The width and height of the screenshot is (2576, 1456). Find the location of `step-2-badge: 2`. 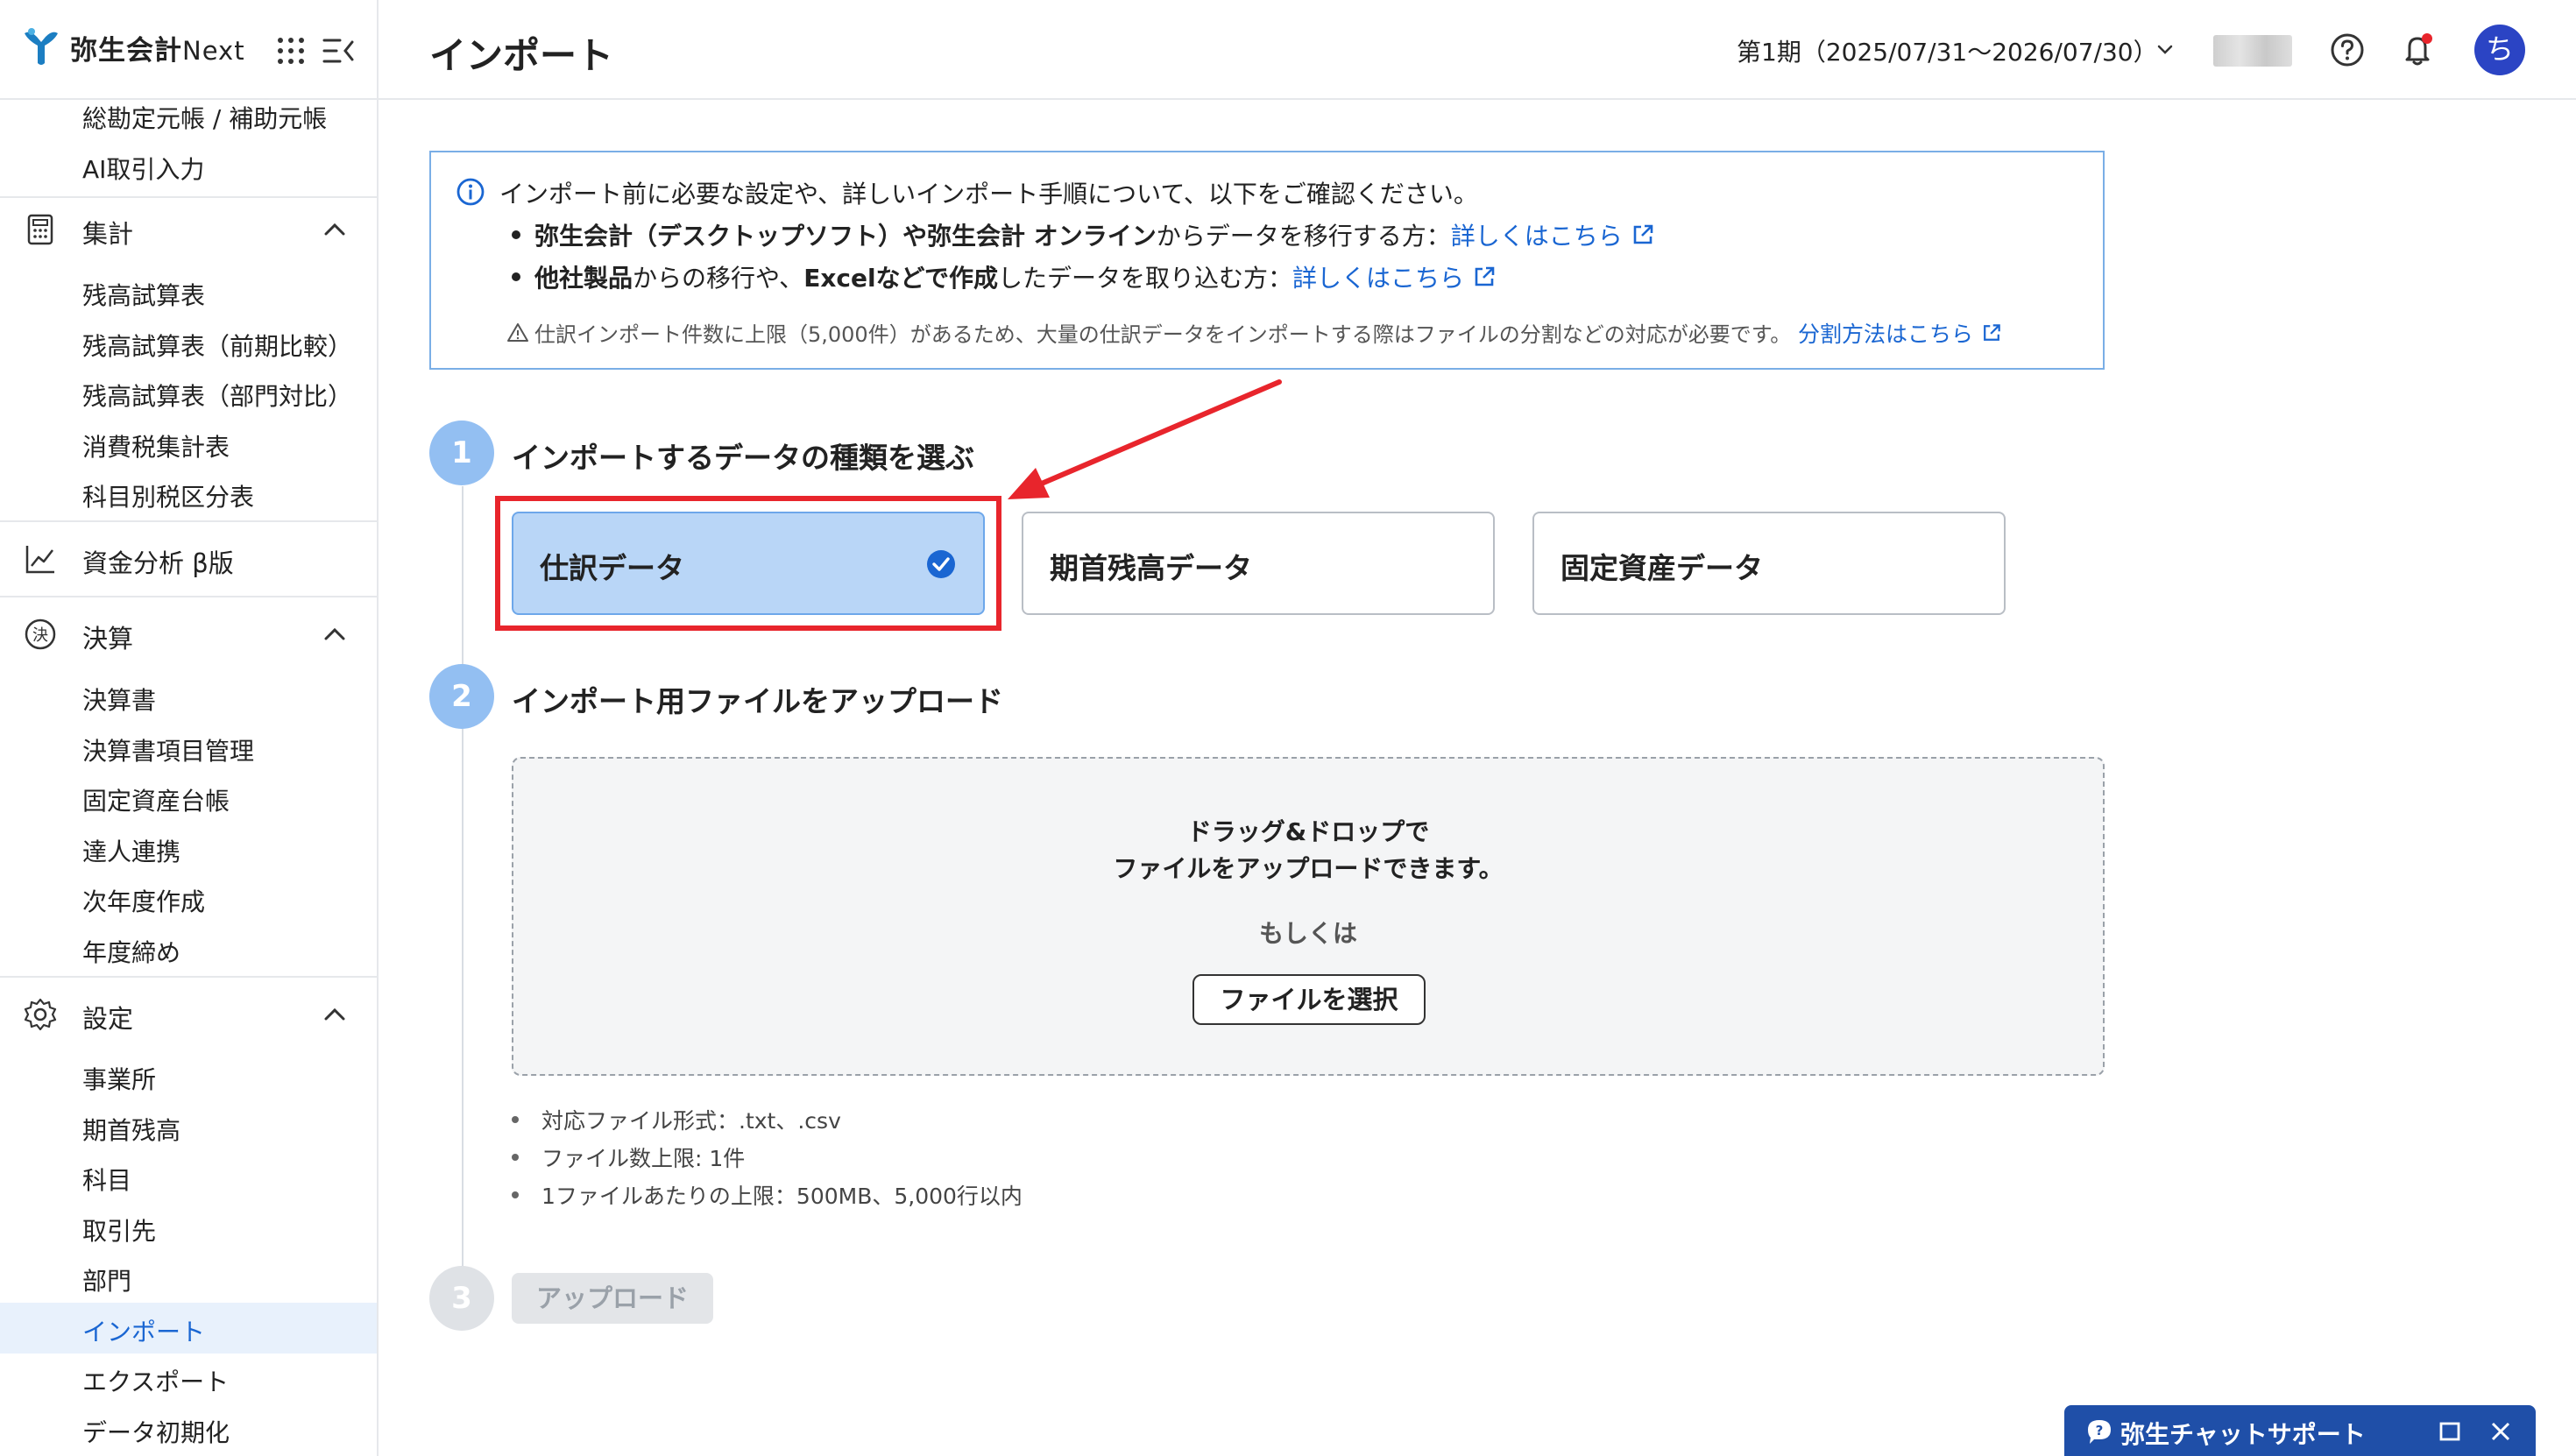

step-2-badge: 2 is located at coordinates (461, 696).